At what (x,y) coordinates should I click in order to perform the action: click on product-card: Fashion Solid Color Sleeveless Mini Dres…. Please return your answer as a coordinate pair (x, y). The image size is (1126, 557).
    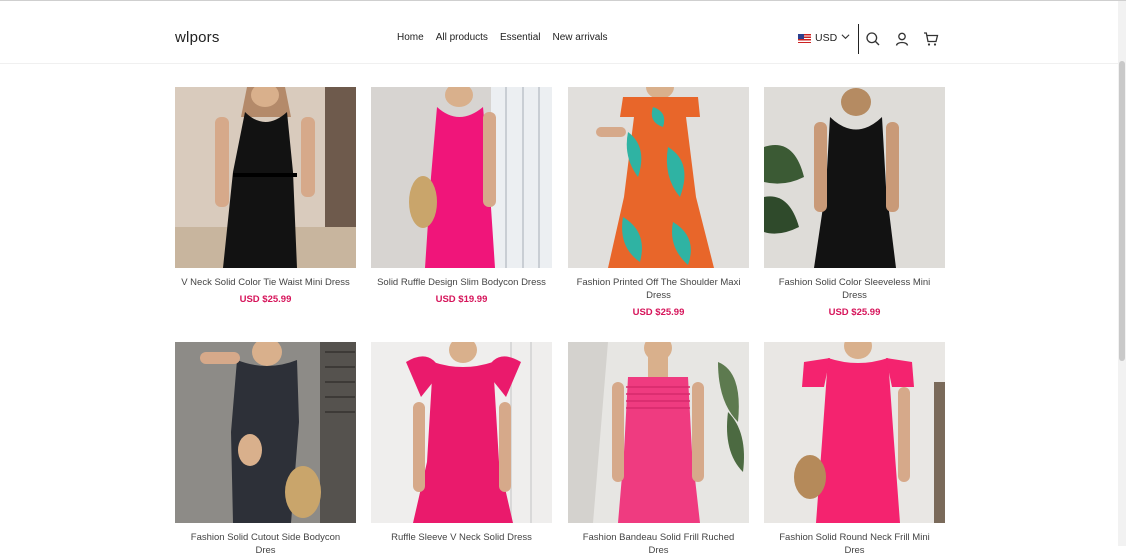
    Looking at the image, I should click on (854, 202).